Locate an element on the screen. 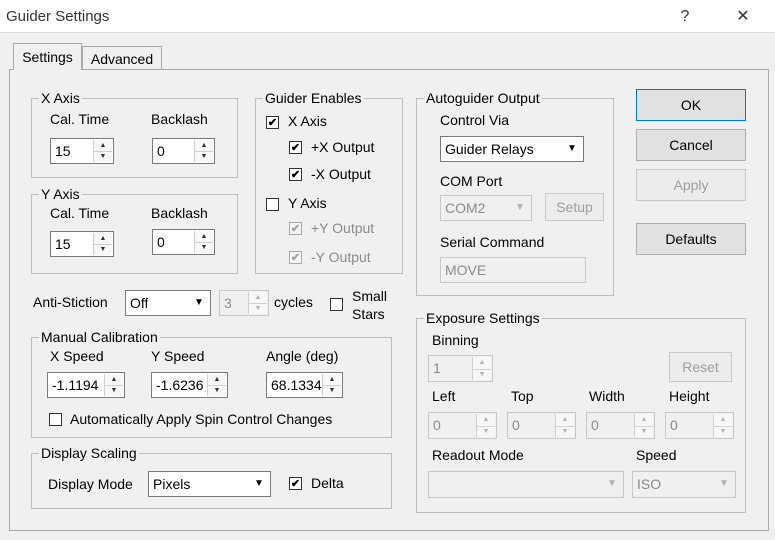 The image size is (775, 540). apply-button: Apply is located at coordinates (691, 185).